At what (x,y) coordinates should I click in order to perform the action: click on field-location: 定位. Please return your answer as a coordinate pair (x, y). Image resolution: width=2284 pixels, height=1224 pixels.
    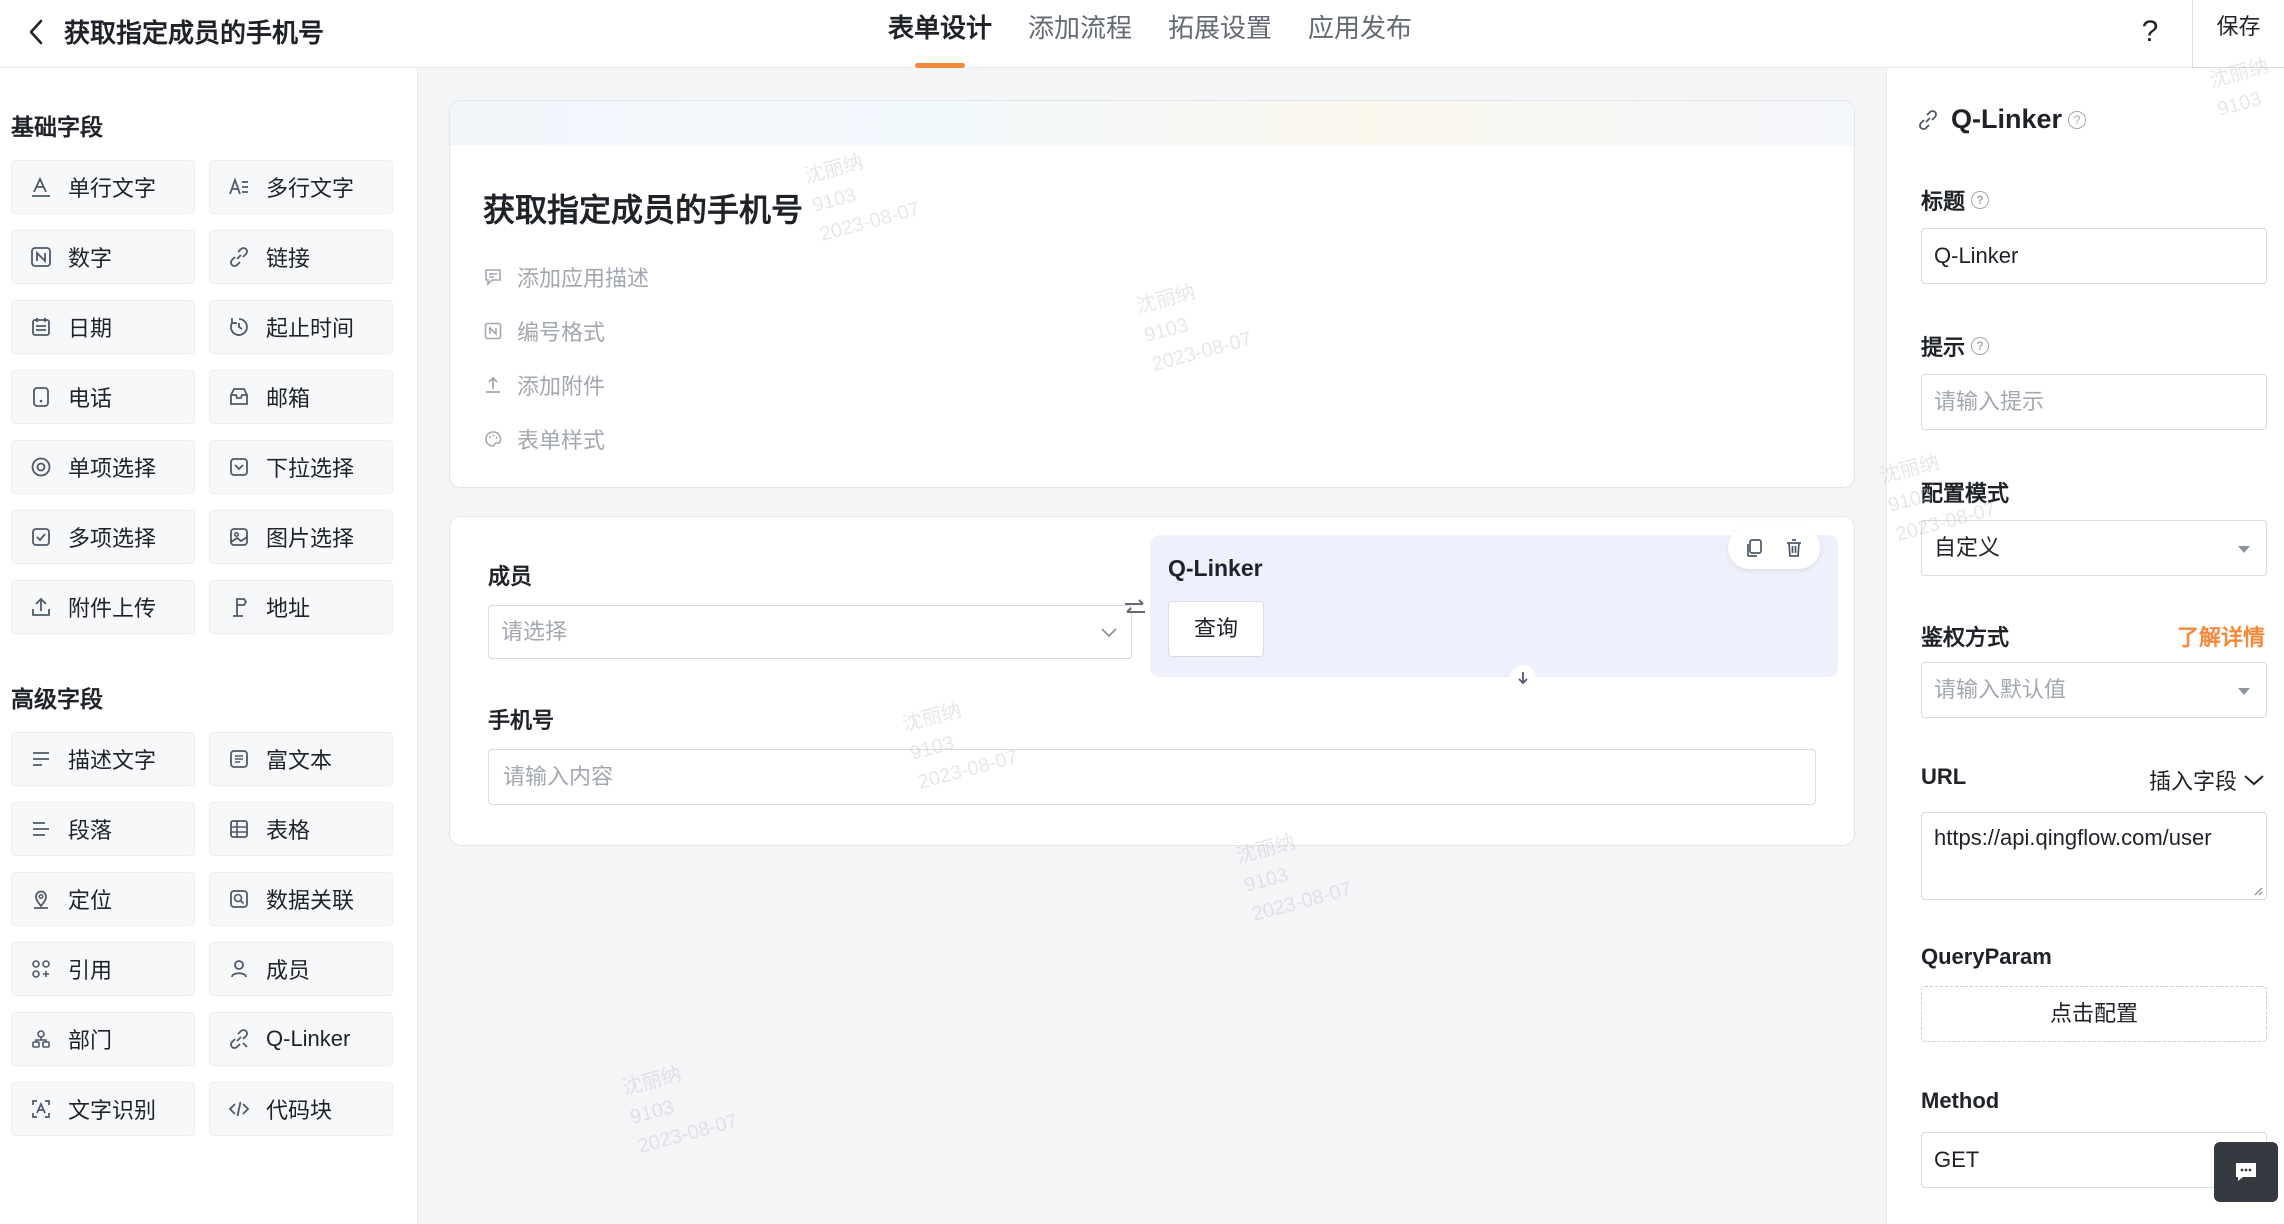
    Looking at the image, I should click on (103, 899).